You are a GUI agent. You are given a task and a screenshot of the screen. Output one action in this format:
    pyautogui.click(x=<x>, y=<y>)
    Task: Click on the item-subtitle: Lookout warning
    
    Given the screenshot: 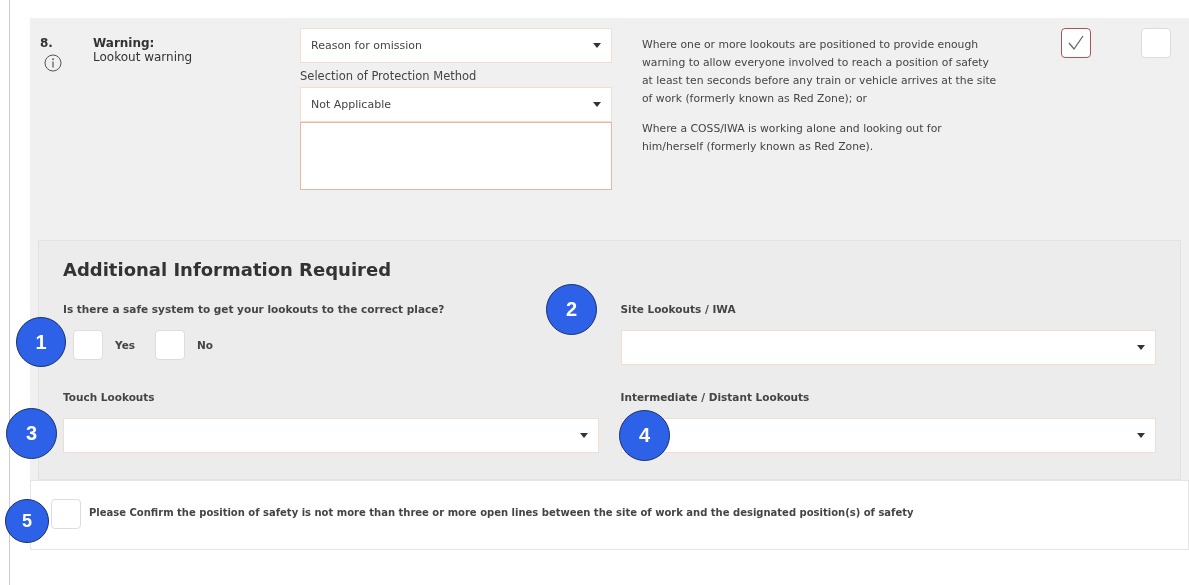 What is the action you would take?
    pyautogui.click(x=143, y=57)
    